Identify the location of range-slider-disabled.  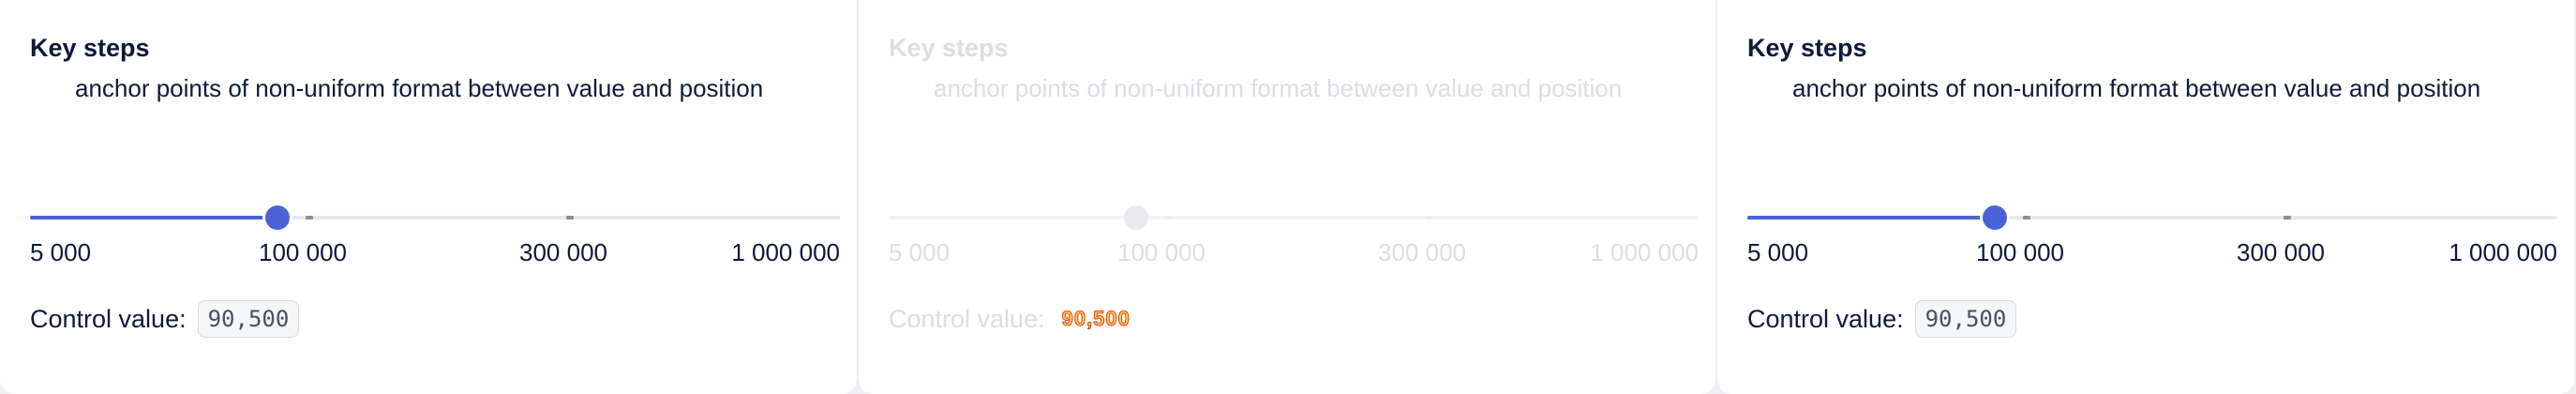
(1294, 218).